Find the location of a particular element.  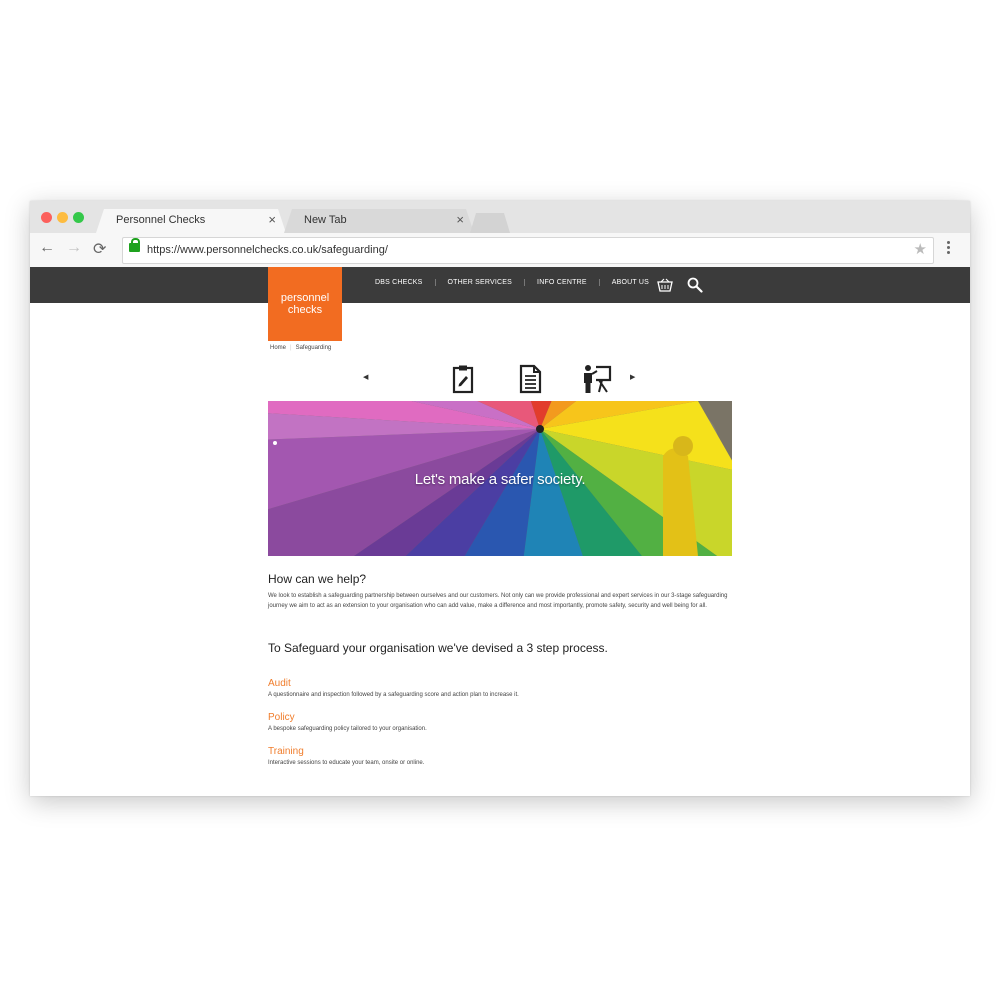

clipboard-icon is located at coordinates (463, 379).